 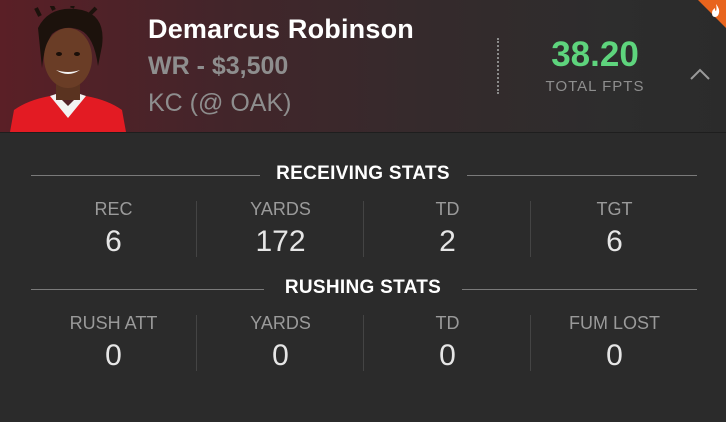 I want to click on stat-yards: YARDS 172, so click(x=280, y=229).